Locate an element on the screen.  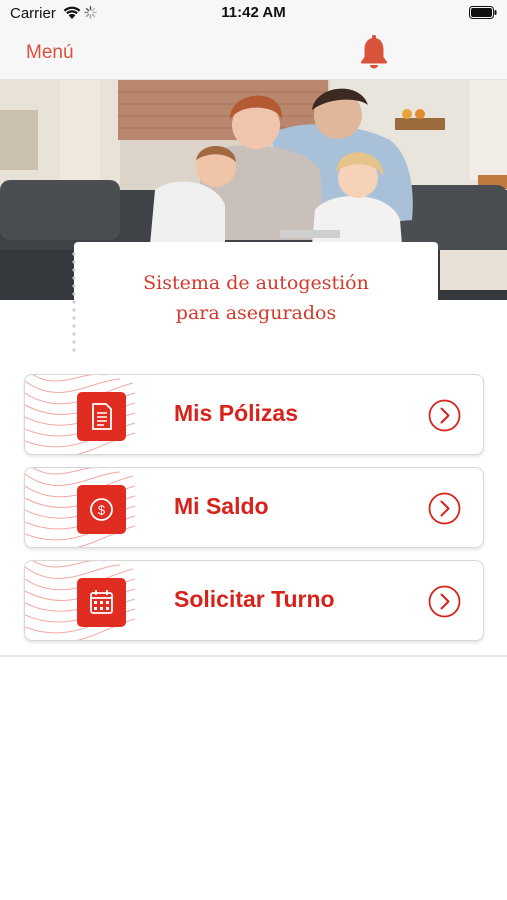
calendar-icon is located at coordinates (101, 602).